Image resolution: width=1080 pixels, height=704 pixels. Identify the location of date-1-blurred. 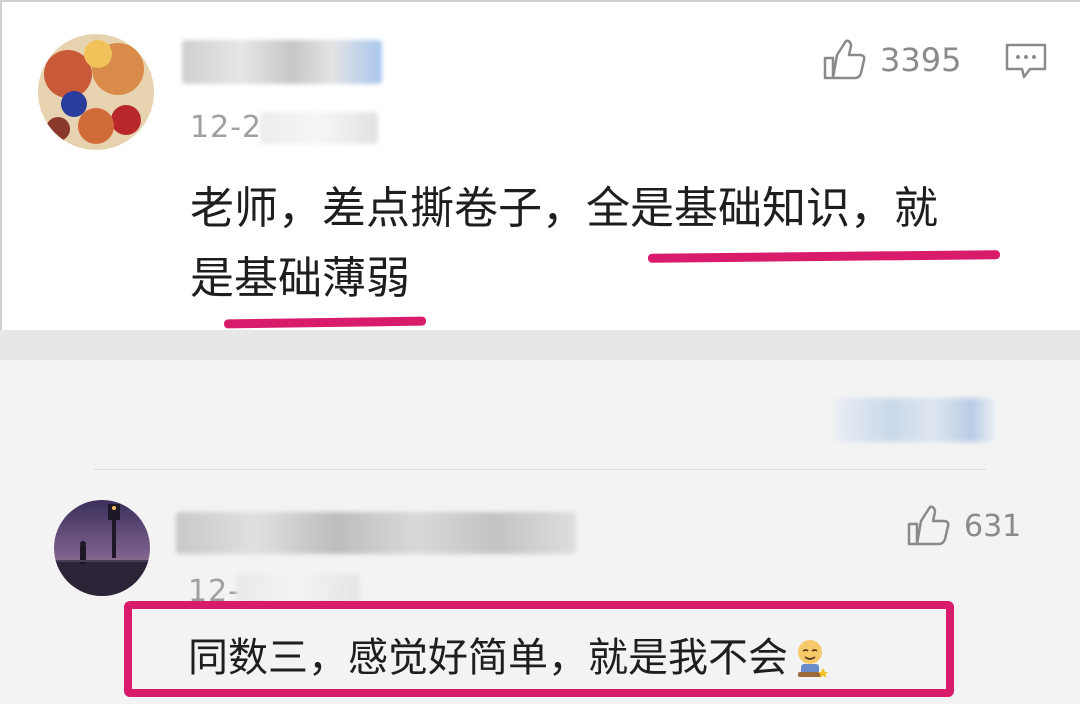
(319, 128).